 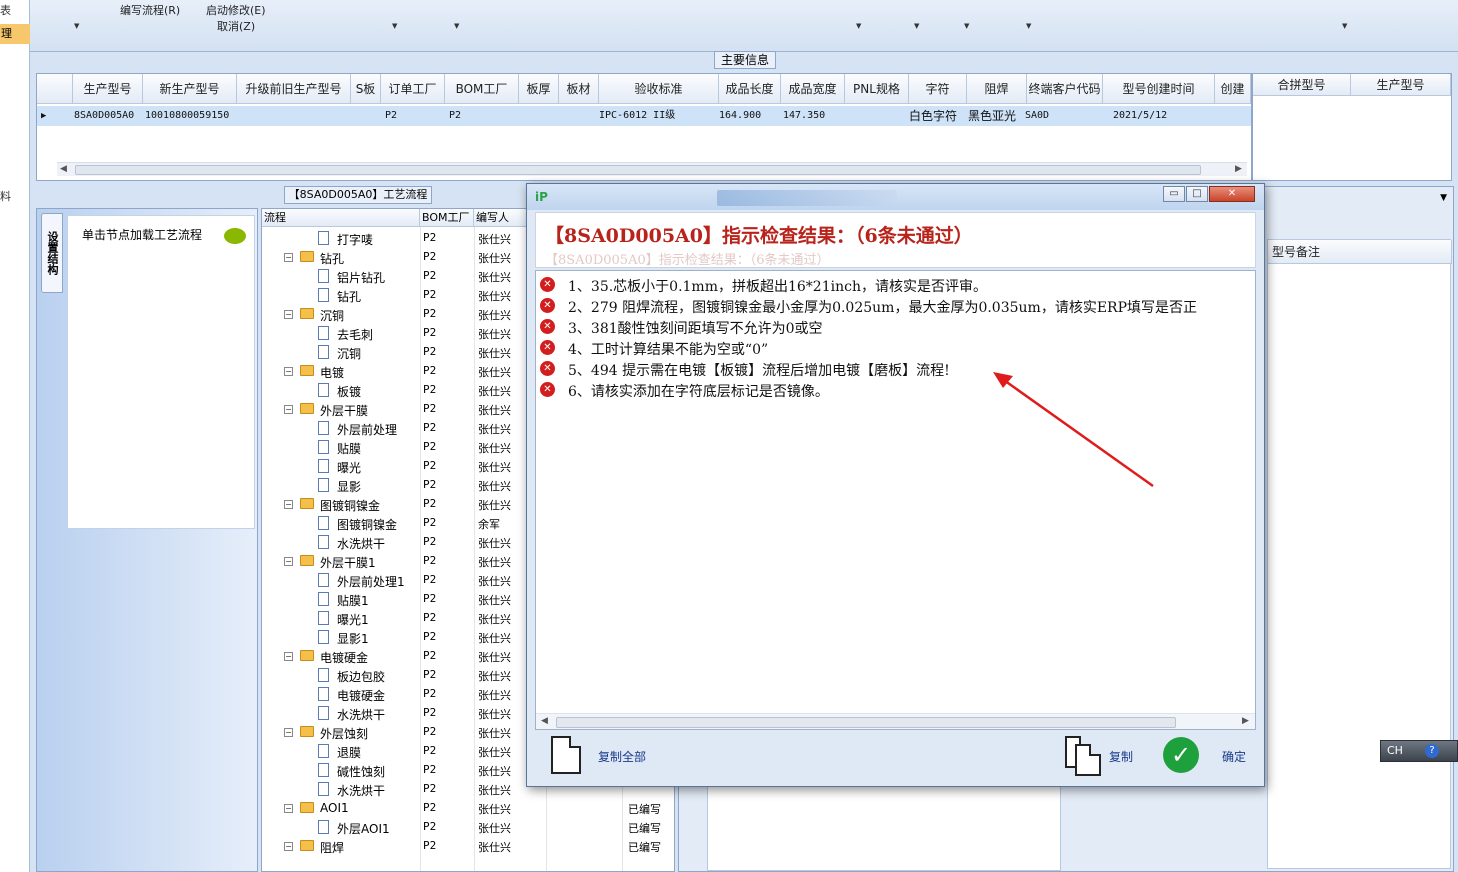 What do you see at coordinates (997, 89) in the screenshot?
I see `column-header: 阻焊` at bounding box center [997, 89].